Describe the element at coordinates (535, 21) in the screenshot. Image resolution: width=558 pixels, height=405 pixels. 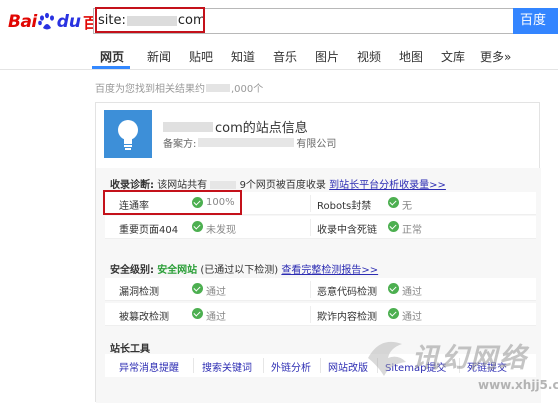
I see `search-button: 百度` at that location.